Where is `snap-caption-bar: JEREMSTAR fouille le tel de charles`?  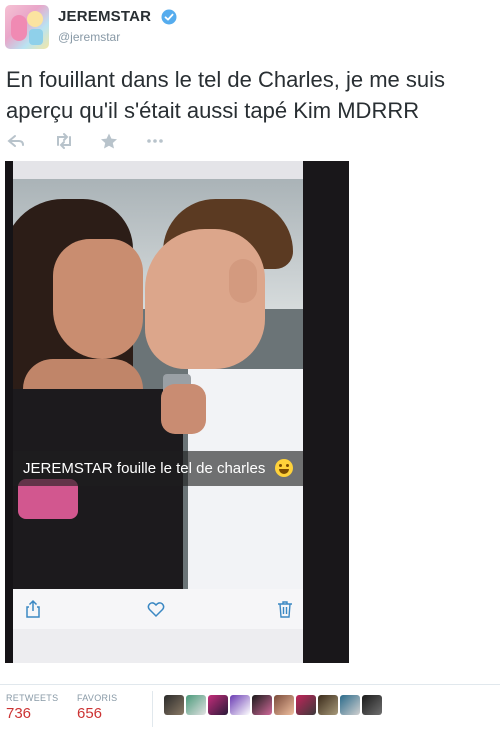 snap-caption-bar: JEREMSTAR fouille le tel de charles is located at coordinates (158, 468).